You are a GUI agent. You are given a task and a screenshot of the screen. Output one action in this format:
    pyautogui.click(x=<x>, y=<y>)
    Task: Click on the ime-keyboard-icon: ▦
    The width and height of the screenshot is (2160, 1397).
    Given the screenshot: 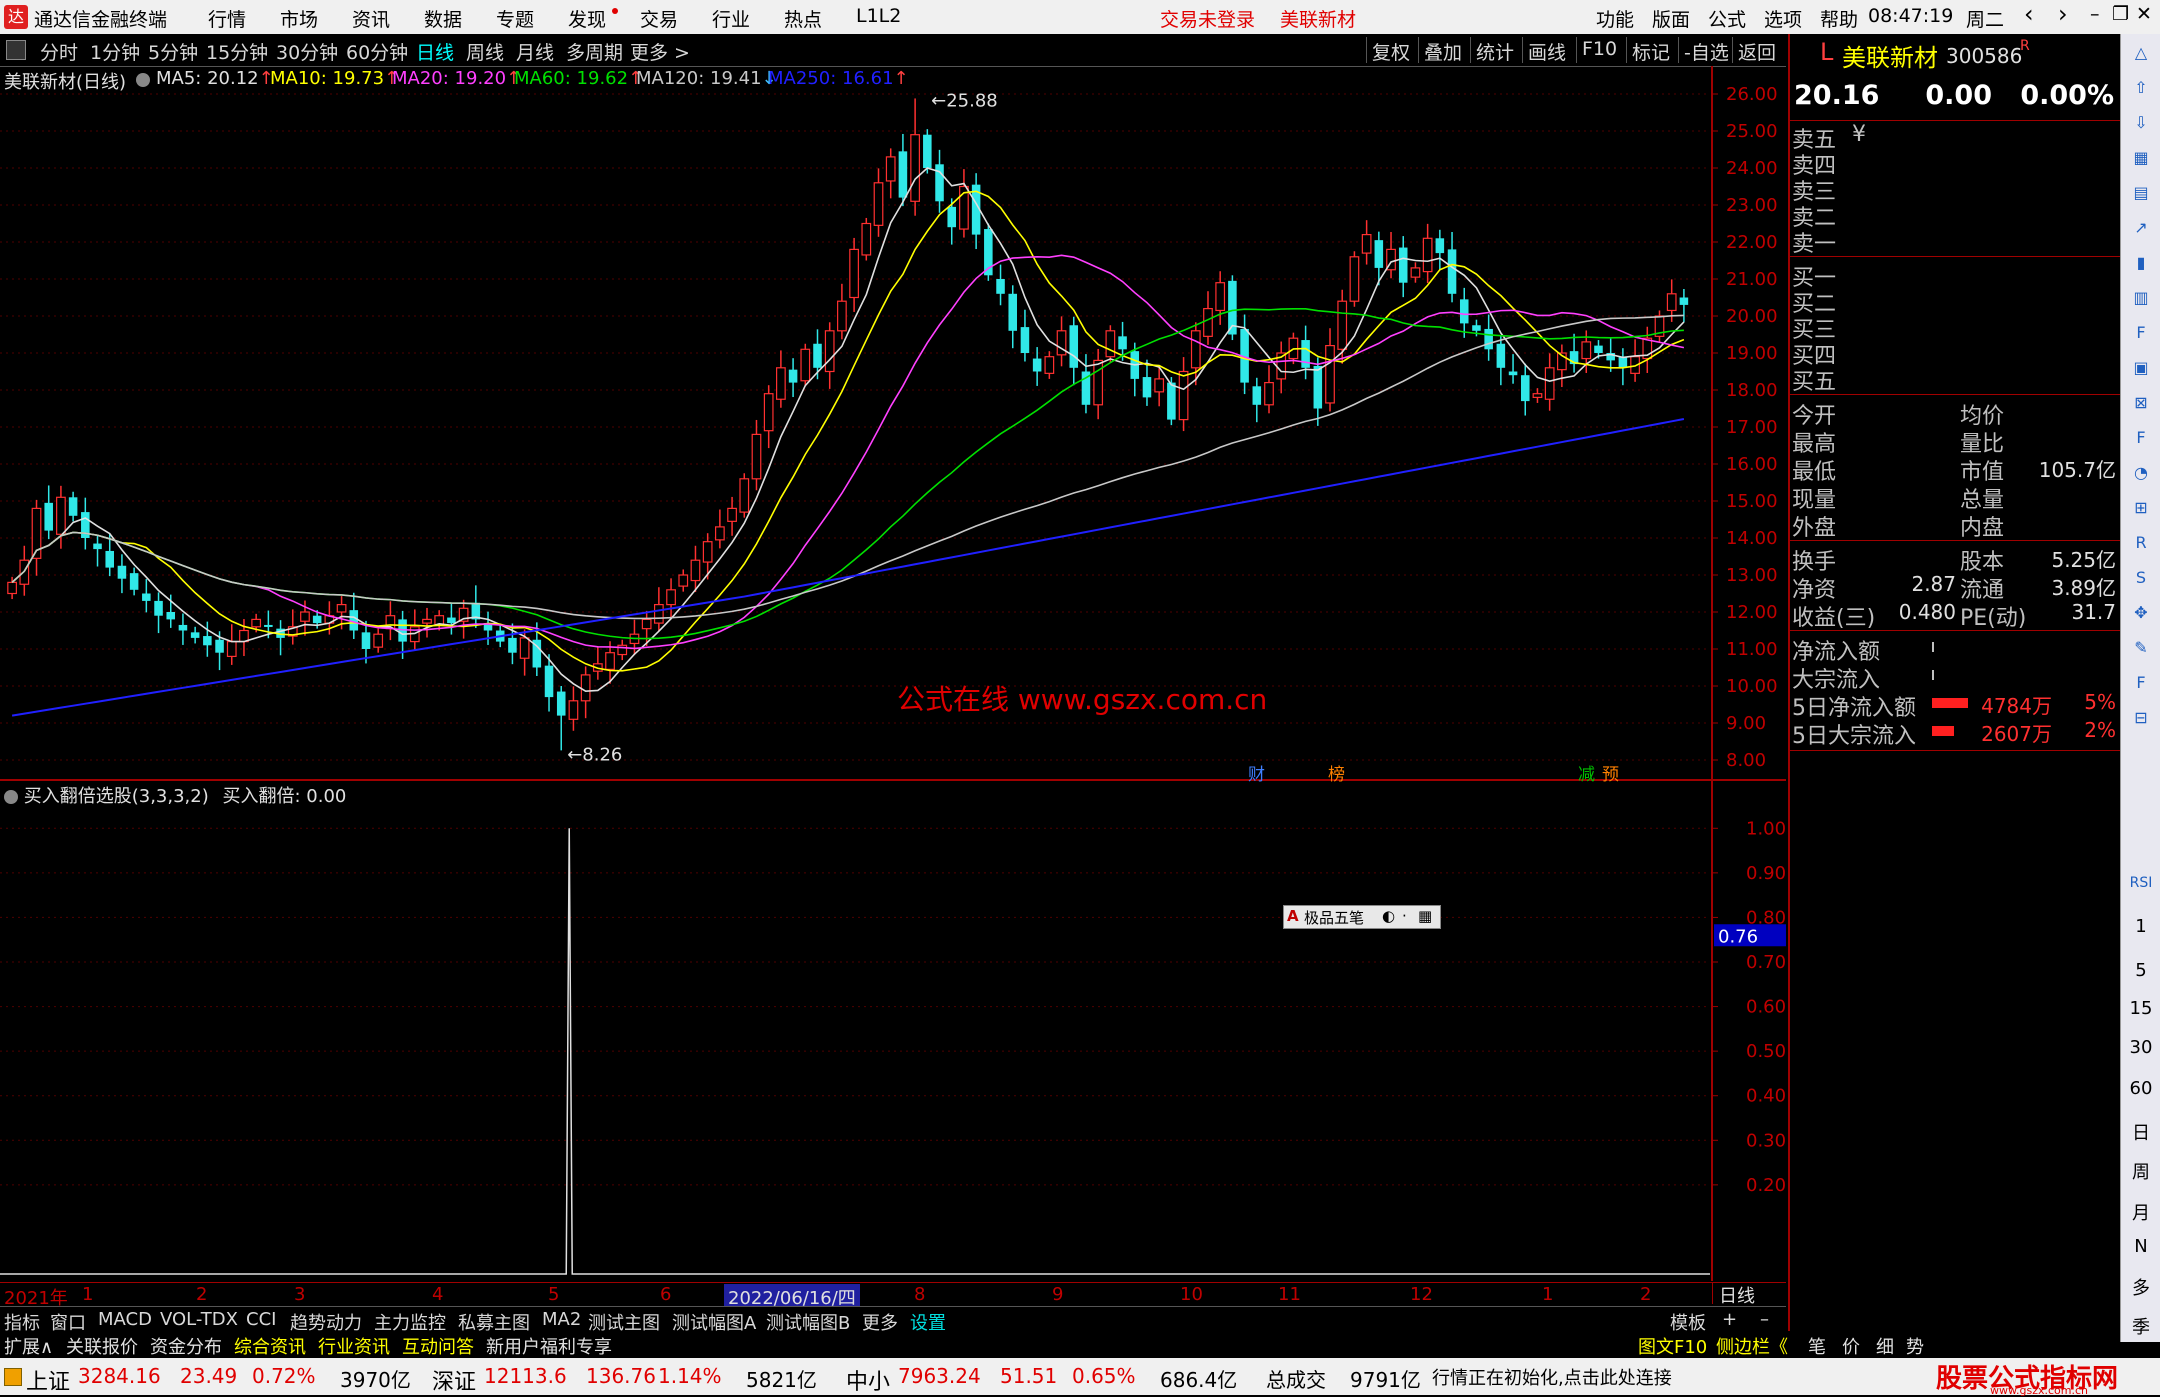 What is the action you would take?
    pyautogui.click(x=1425, y=916)
    